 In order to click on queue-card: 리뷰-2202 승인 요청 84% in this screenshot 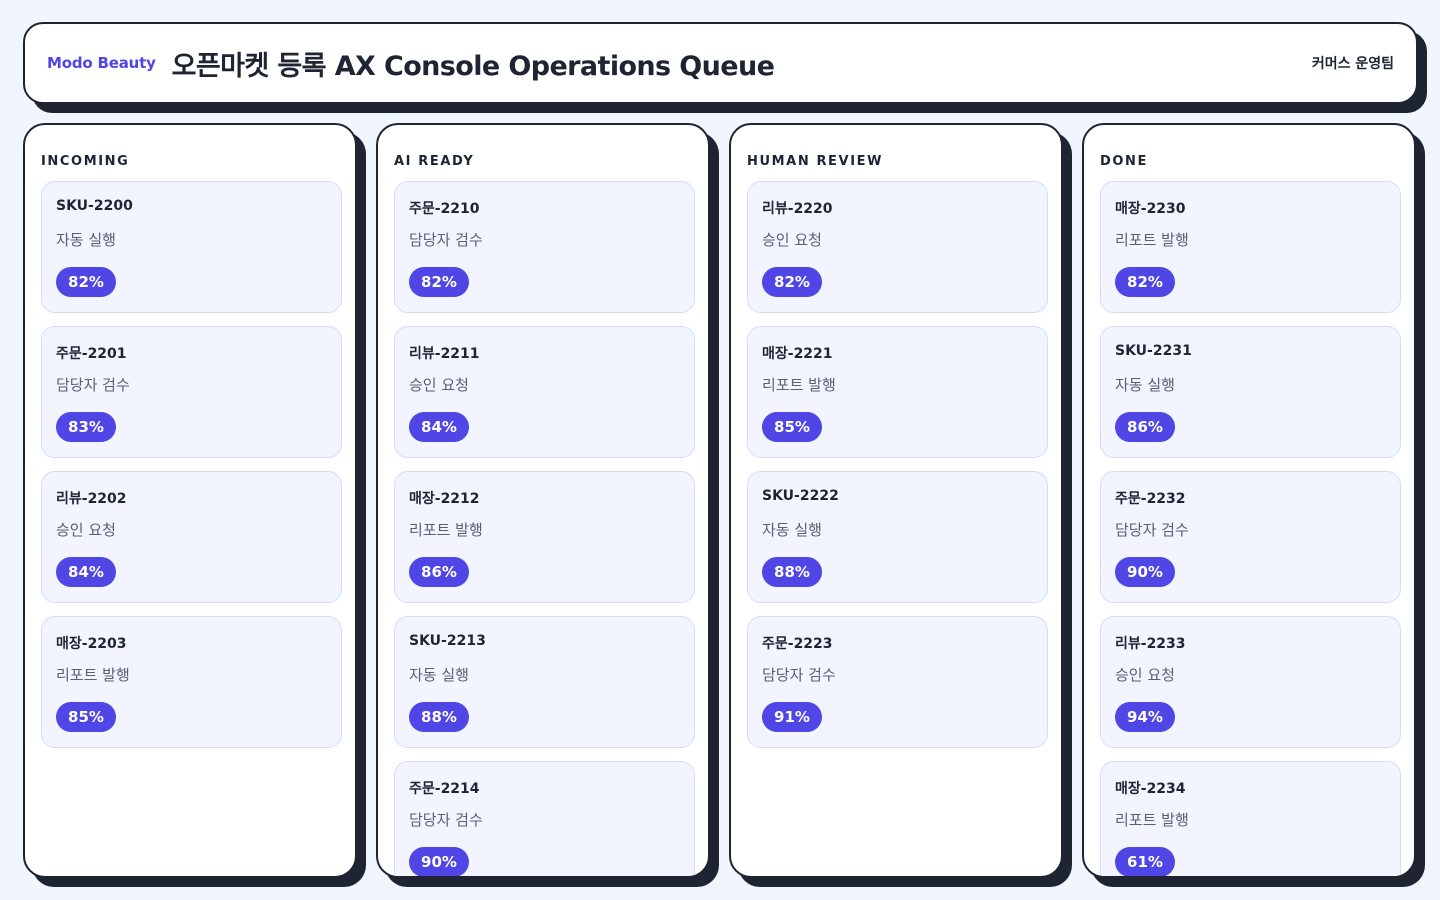, I will do `click(191, 537)`.